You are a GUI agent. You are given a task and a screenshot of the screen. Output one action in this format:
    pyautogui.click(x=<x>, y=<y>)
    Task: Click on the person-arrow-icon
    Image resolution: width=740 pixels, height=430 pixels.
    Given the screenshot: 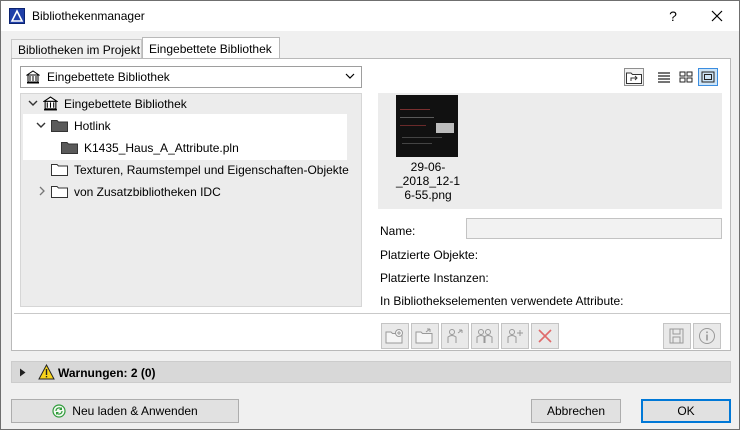 What is the action you would take?
    pyautogui.click(x=455, y=336)
    